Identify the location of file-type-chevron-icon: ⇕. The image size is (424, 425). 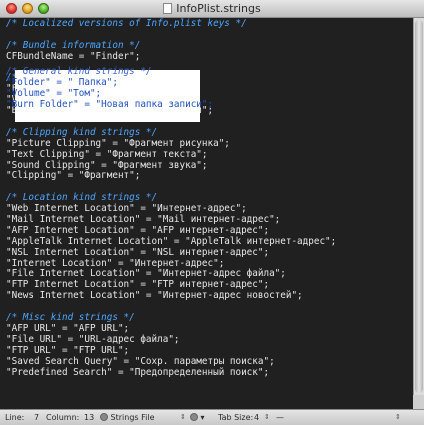
(183, 417).